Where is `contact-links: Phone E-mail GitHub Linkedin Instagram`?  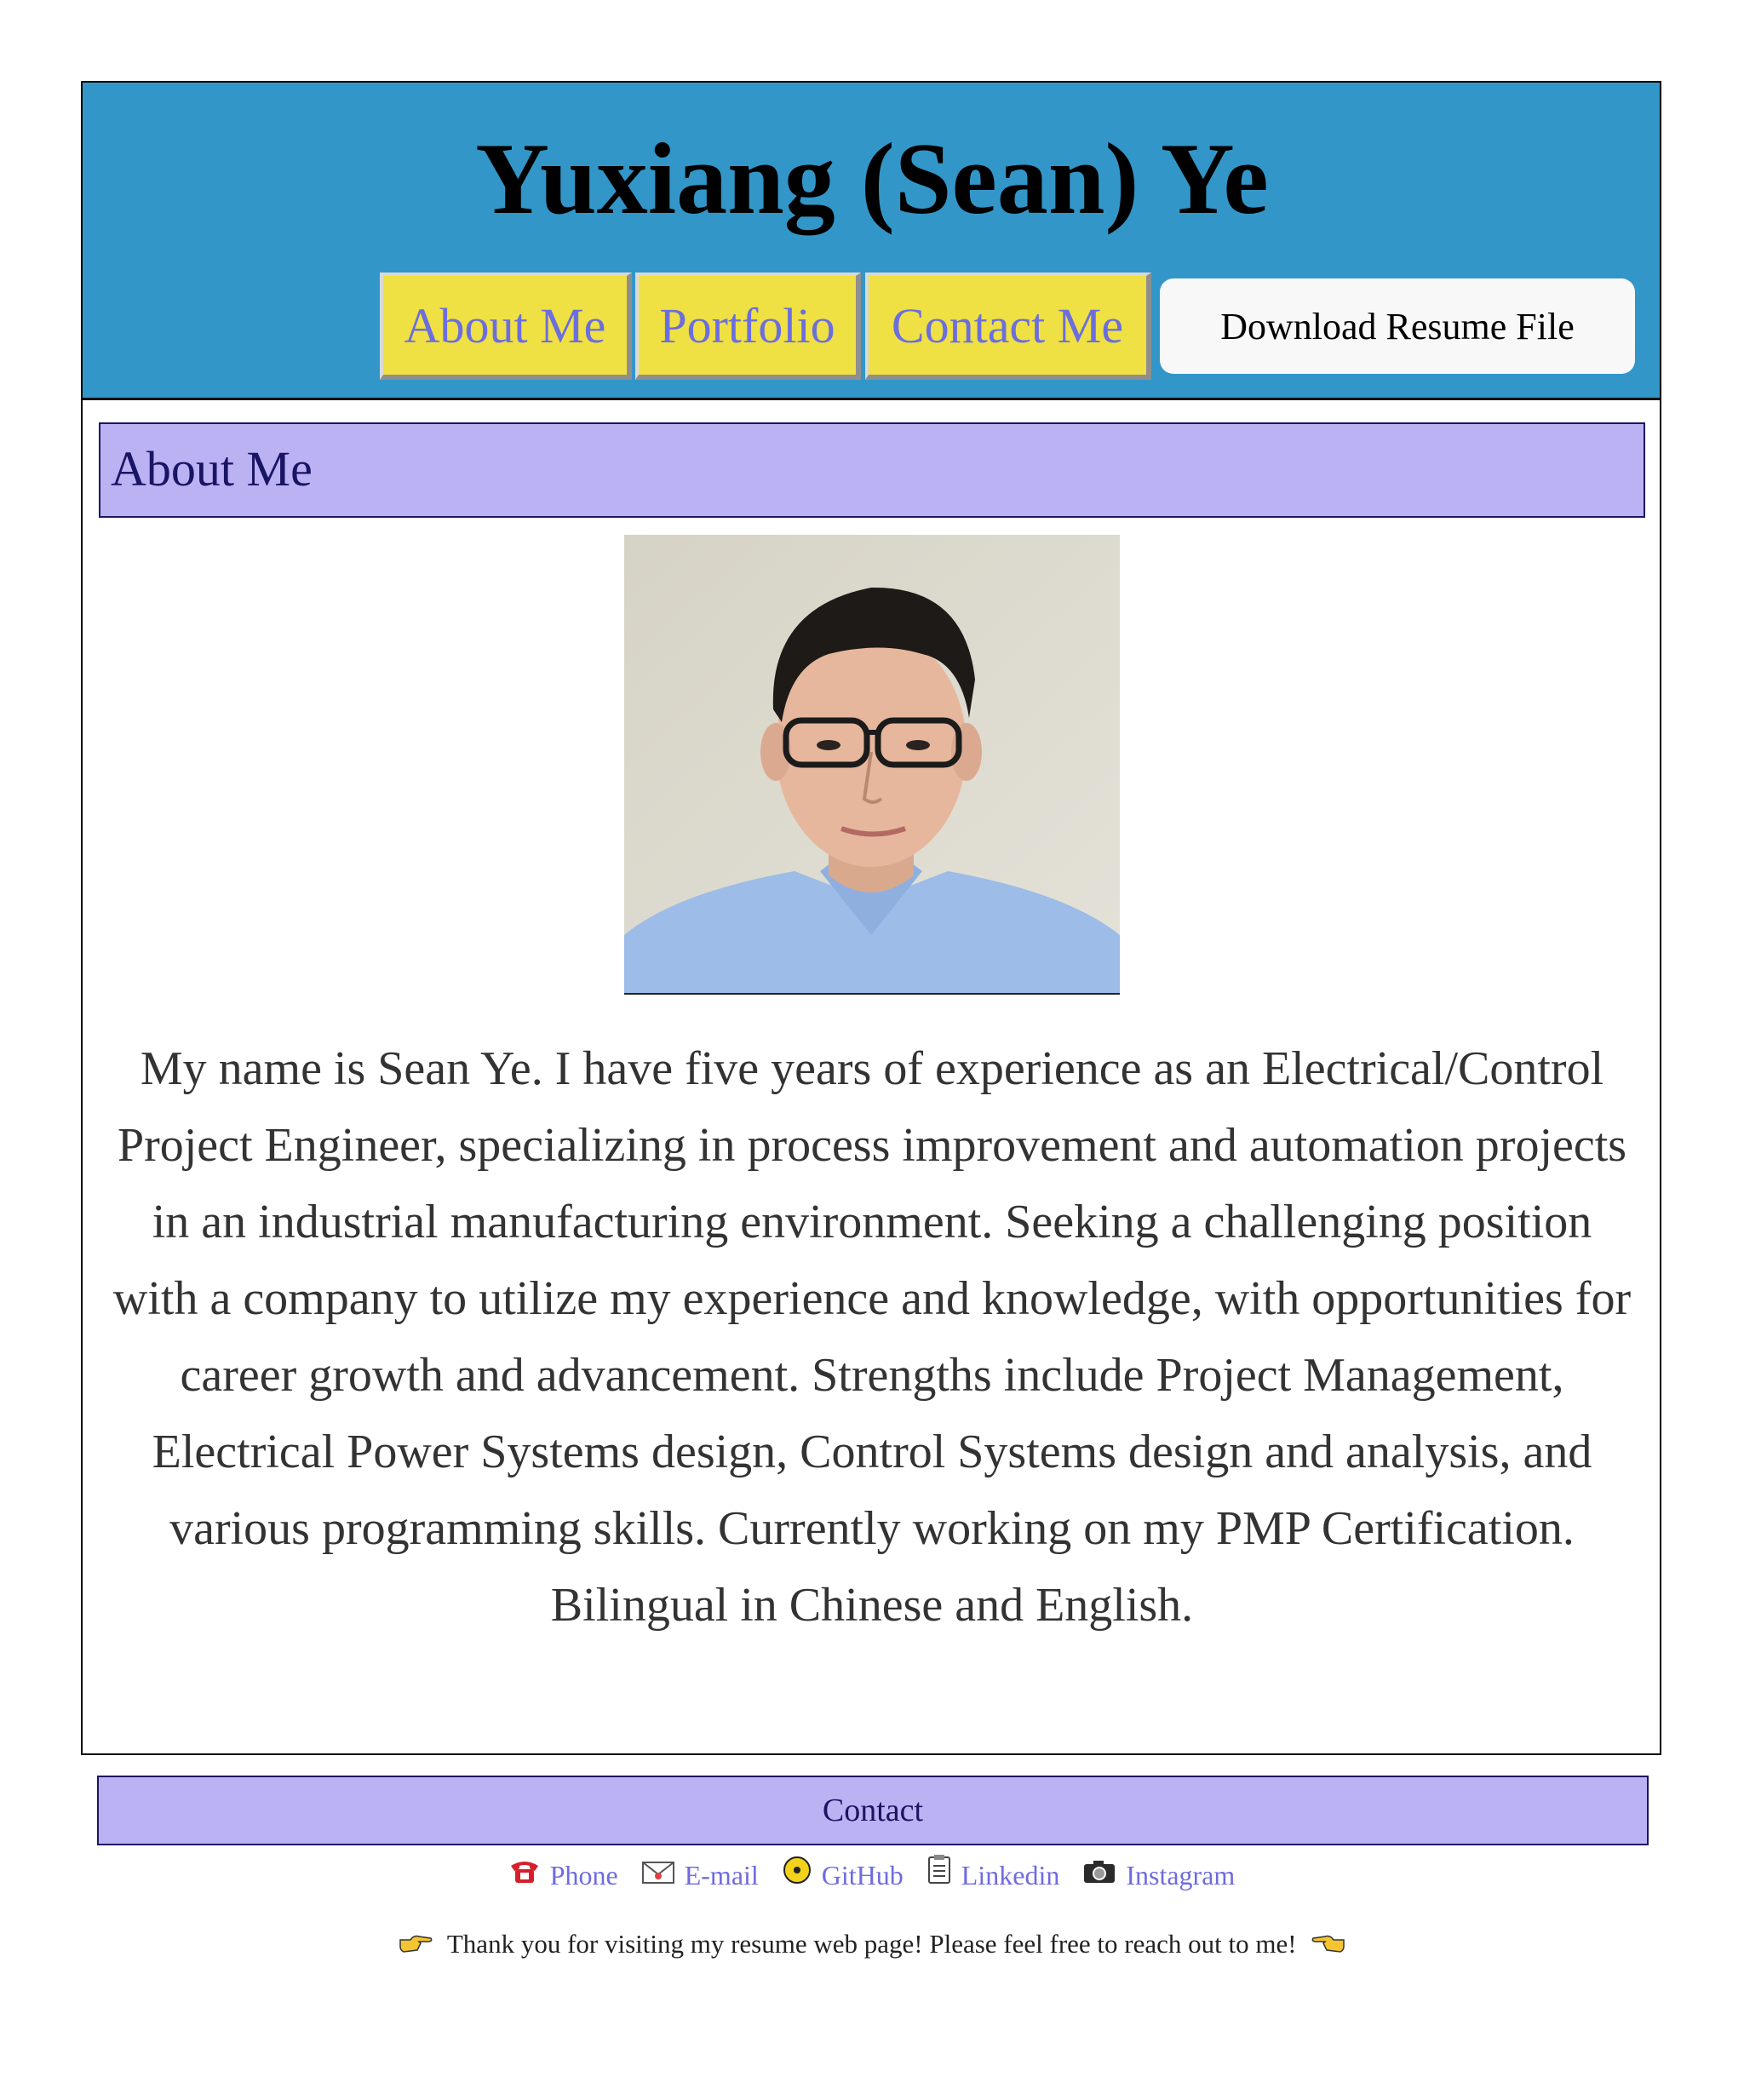
contact-links: Phone E-mail GitHub Linkedin Instagram is located at coordinates (872, 1875).